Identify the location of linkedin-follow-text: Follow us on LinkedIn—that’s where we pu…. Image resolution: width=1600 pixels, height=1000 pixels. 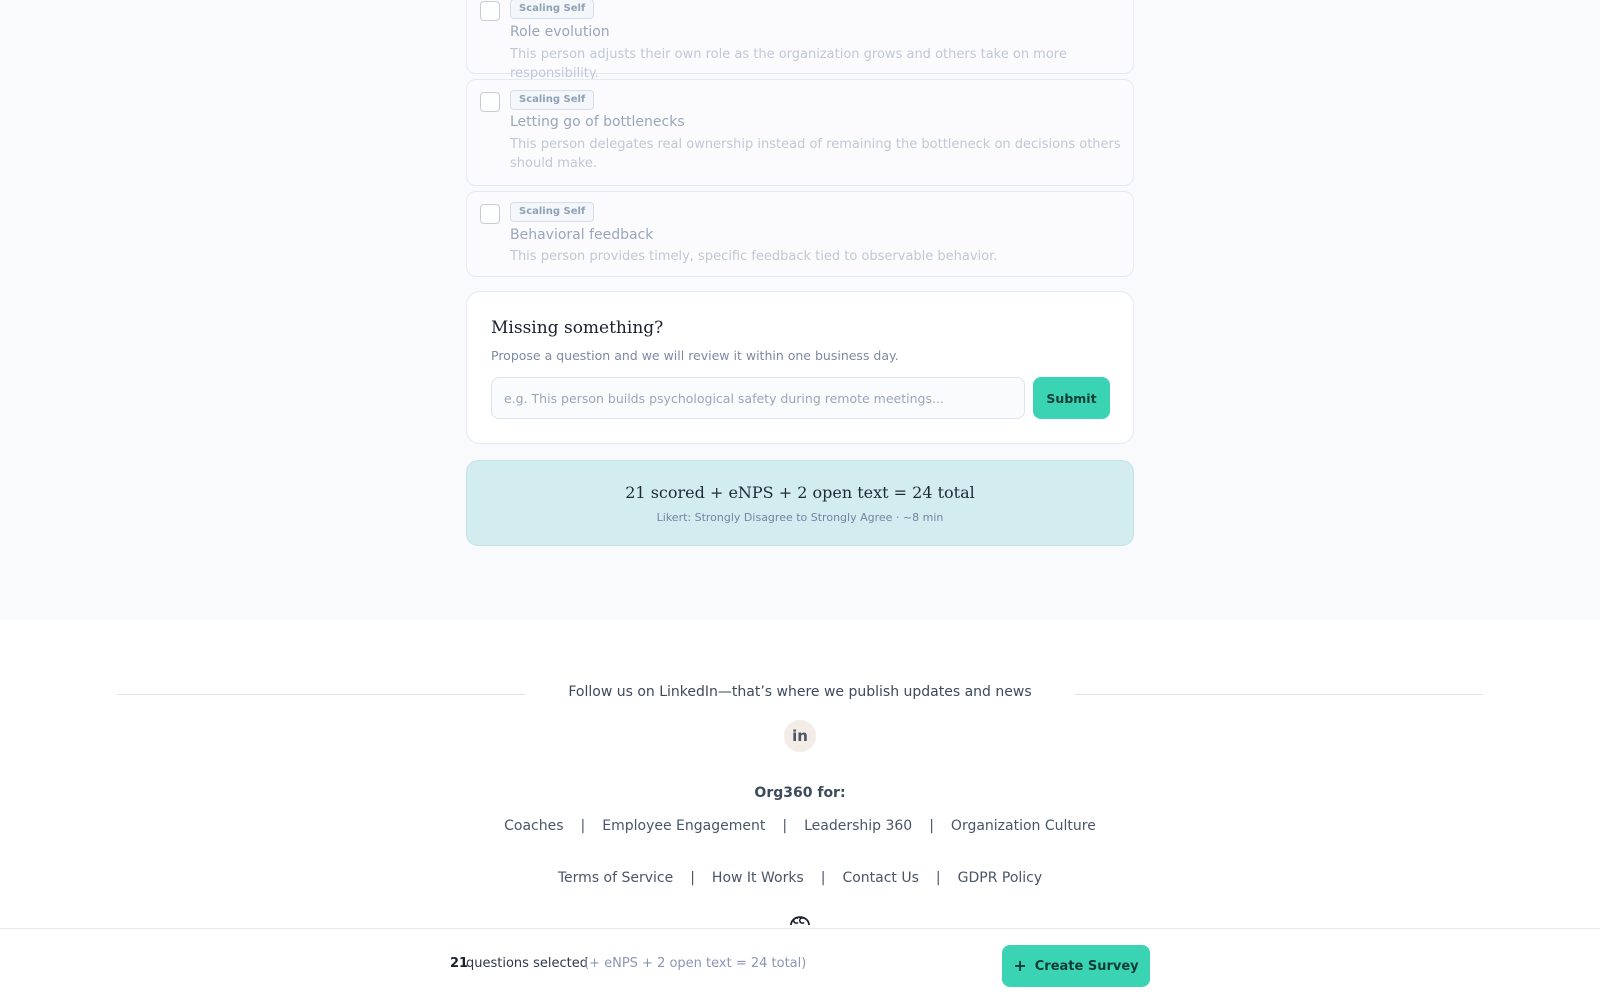
(800, 692).